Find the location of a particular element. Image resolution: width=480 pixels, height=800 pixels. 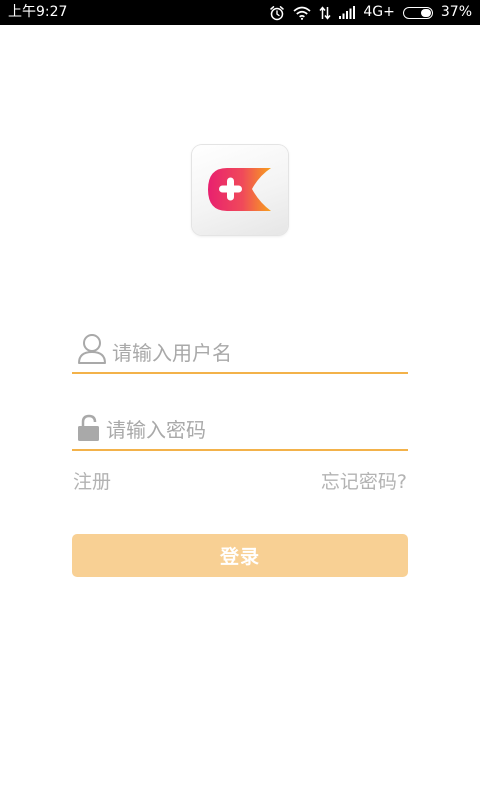

wifi-icon is located at coordinates (302, 13).